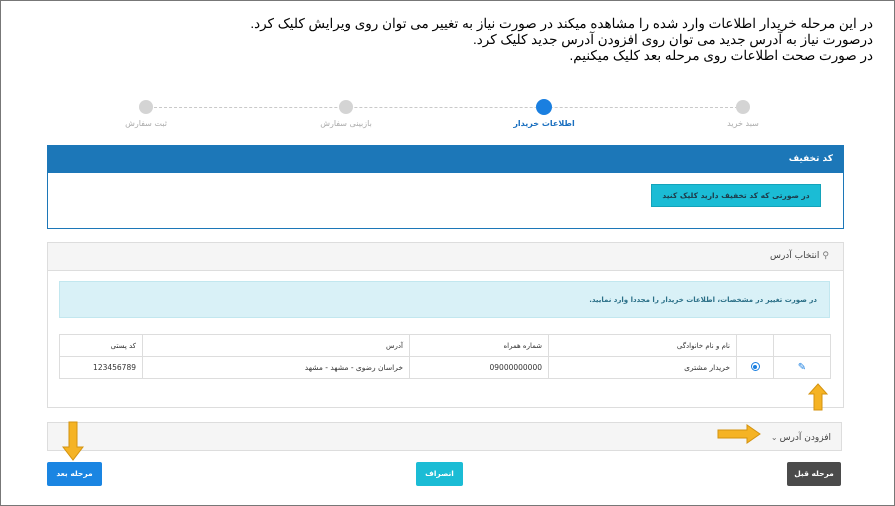 The height and width of the screenshot is (506, 895). What do you see at coordinates (794, 256) in the screenshot?
I see `address-panel-title: انتخاب آدرس` at bounding box center [794, 256].